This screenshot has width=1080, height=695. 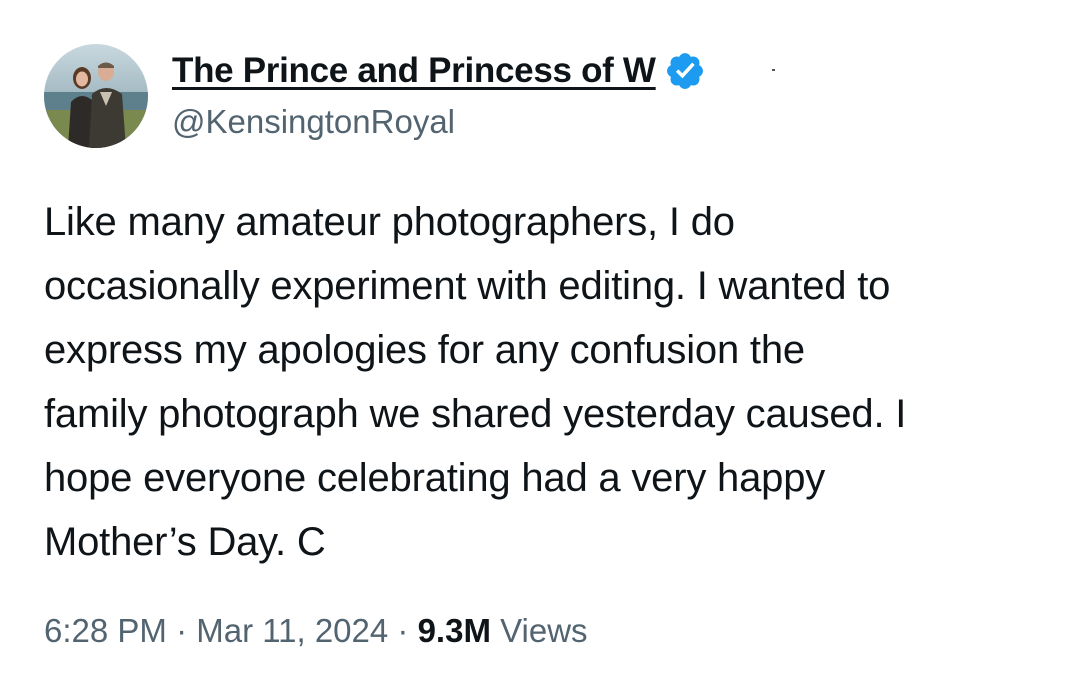 What do you see at coordinates (105, 630) in the screenshot?
I see `tweet-time: 6:28 PM` at bounding box center [105, 630].